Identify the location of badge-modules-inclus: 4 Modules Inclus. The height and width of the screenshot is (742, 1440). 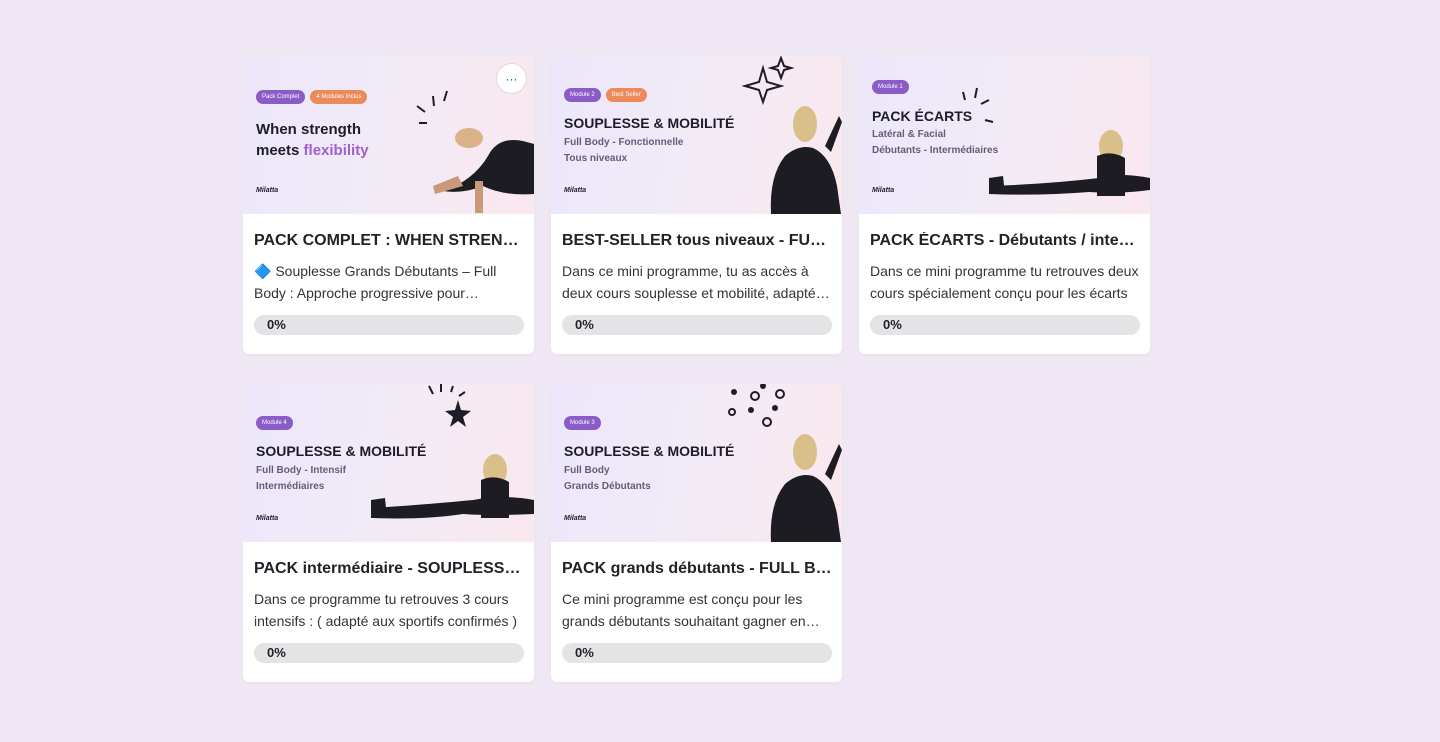
(339, 97).